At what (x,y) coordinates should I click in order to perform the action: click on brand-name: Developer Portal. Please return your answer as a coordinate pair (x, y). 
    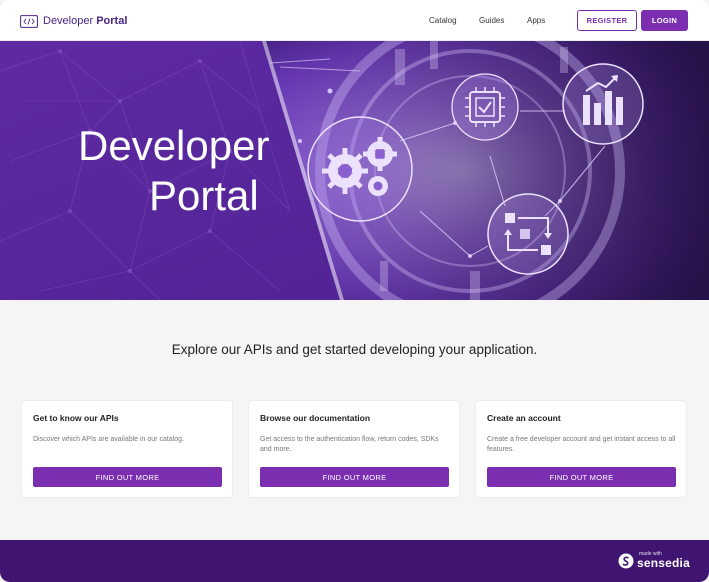
    Looking at the image, I should click on (85, 21).